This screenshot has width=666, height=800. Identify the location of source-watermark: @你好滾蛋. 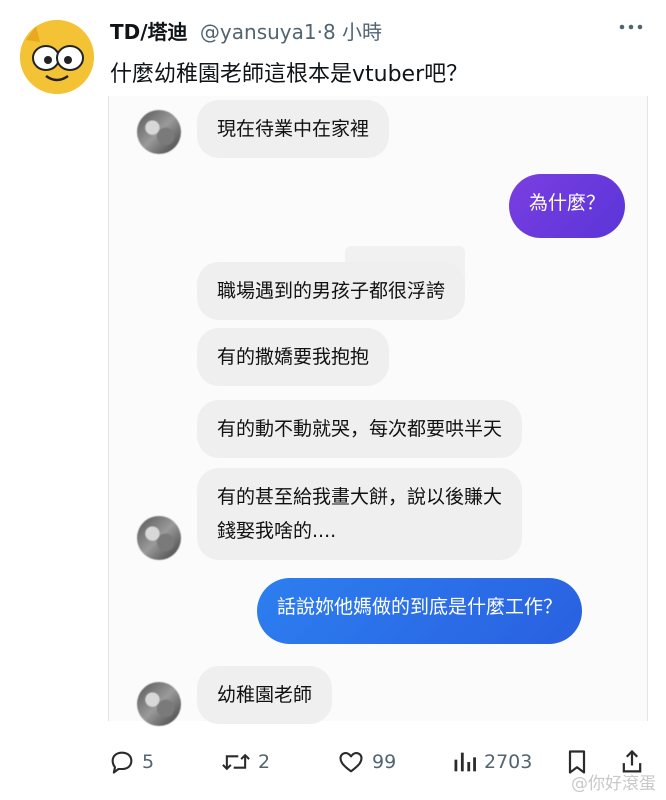
(613, 784).